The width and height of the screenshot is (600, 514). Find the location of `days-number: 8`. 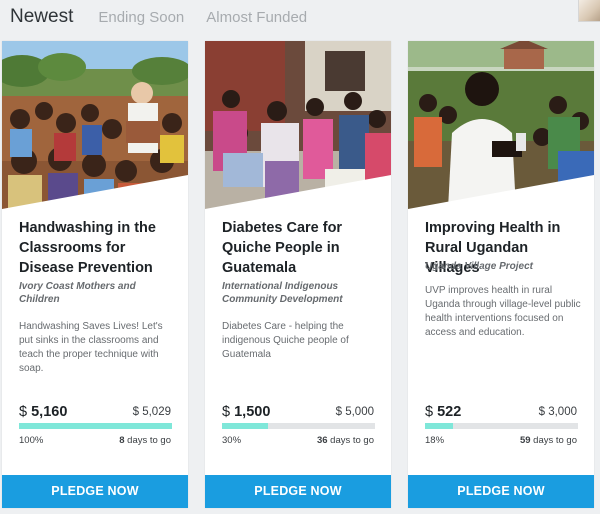

days-number: 8 is located at coordinates (122, 440).